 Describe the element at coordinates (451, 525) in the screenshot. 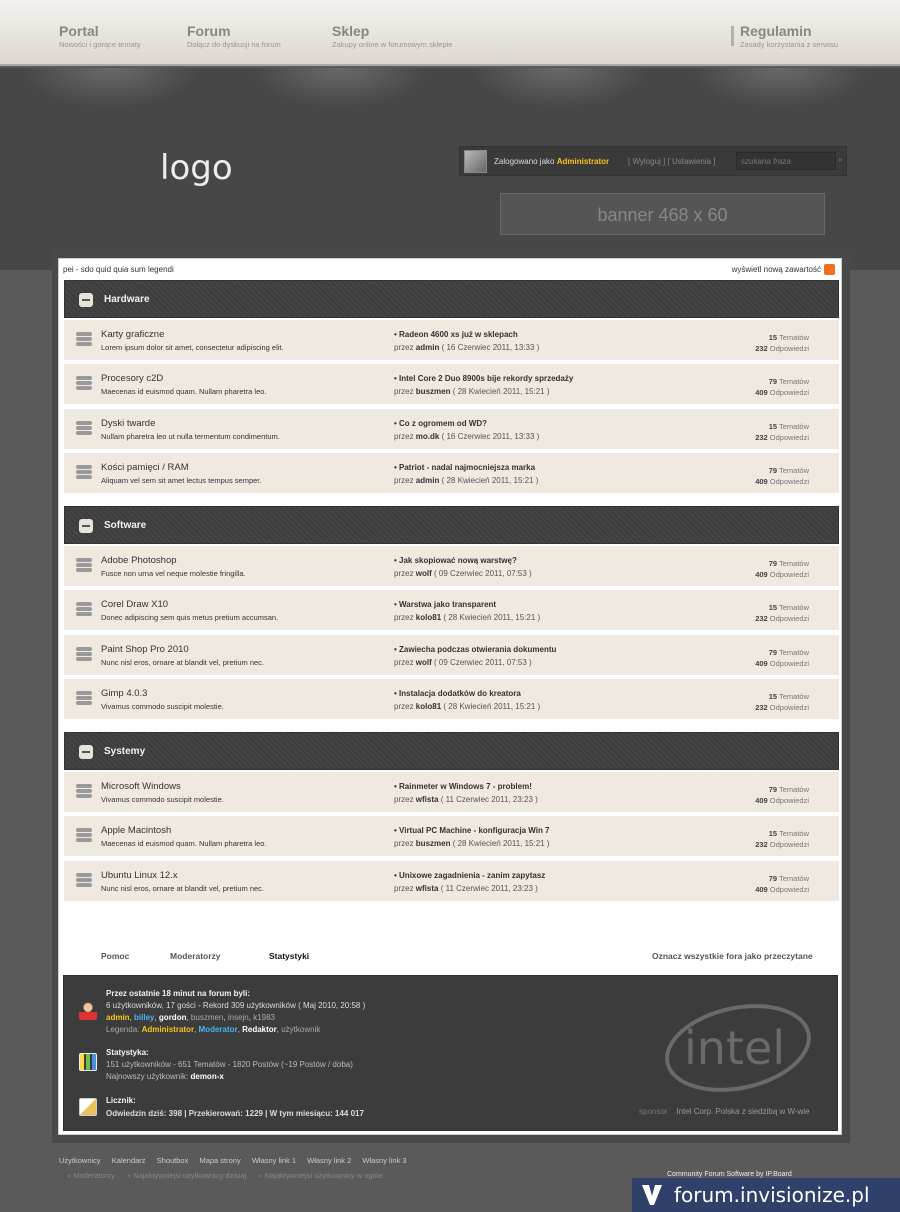

I see `category-header: Software` at that location.